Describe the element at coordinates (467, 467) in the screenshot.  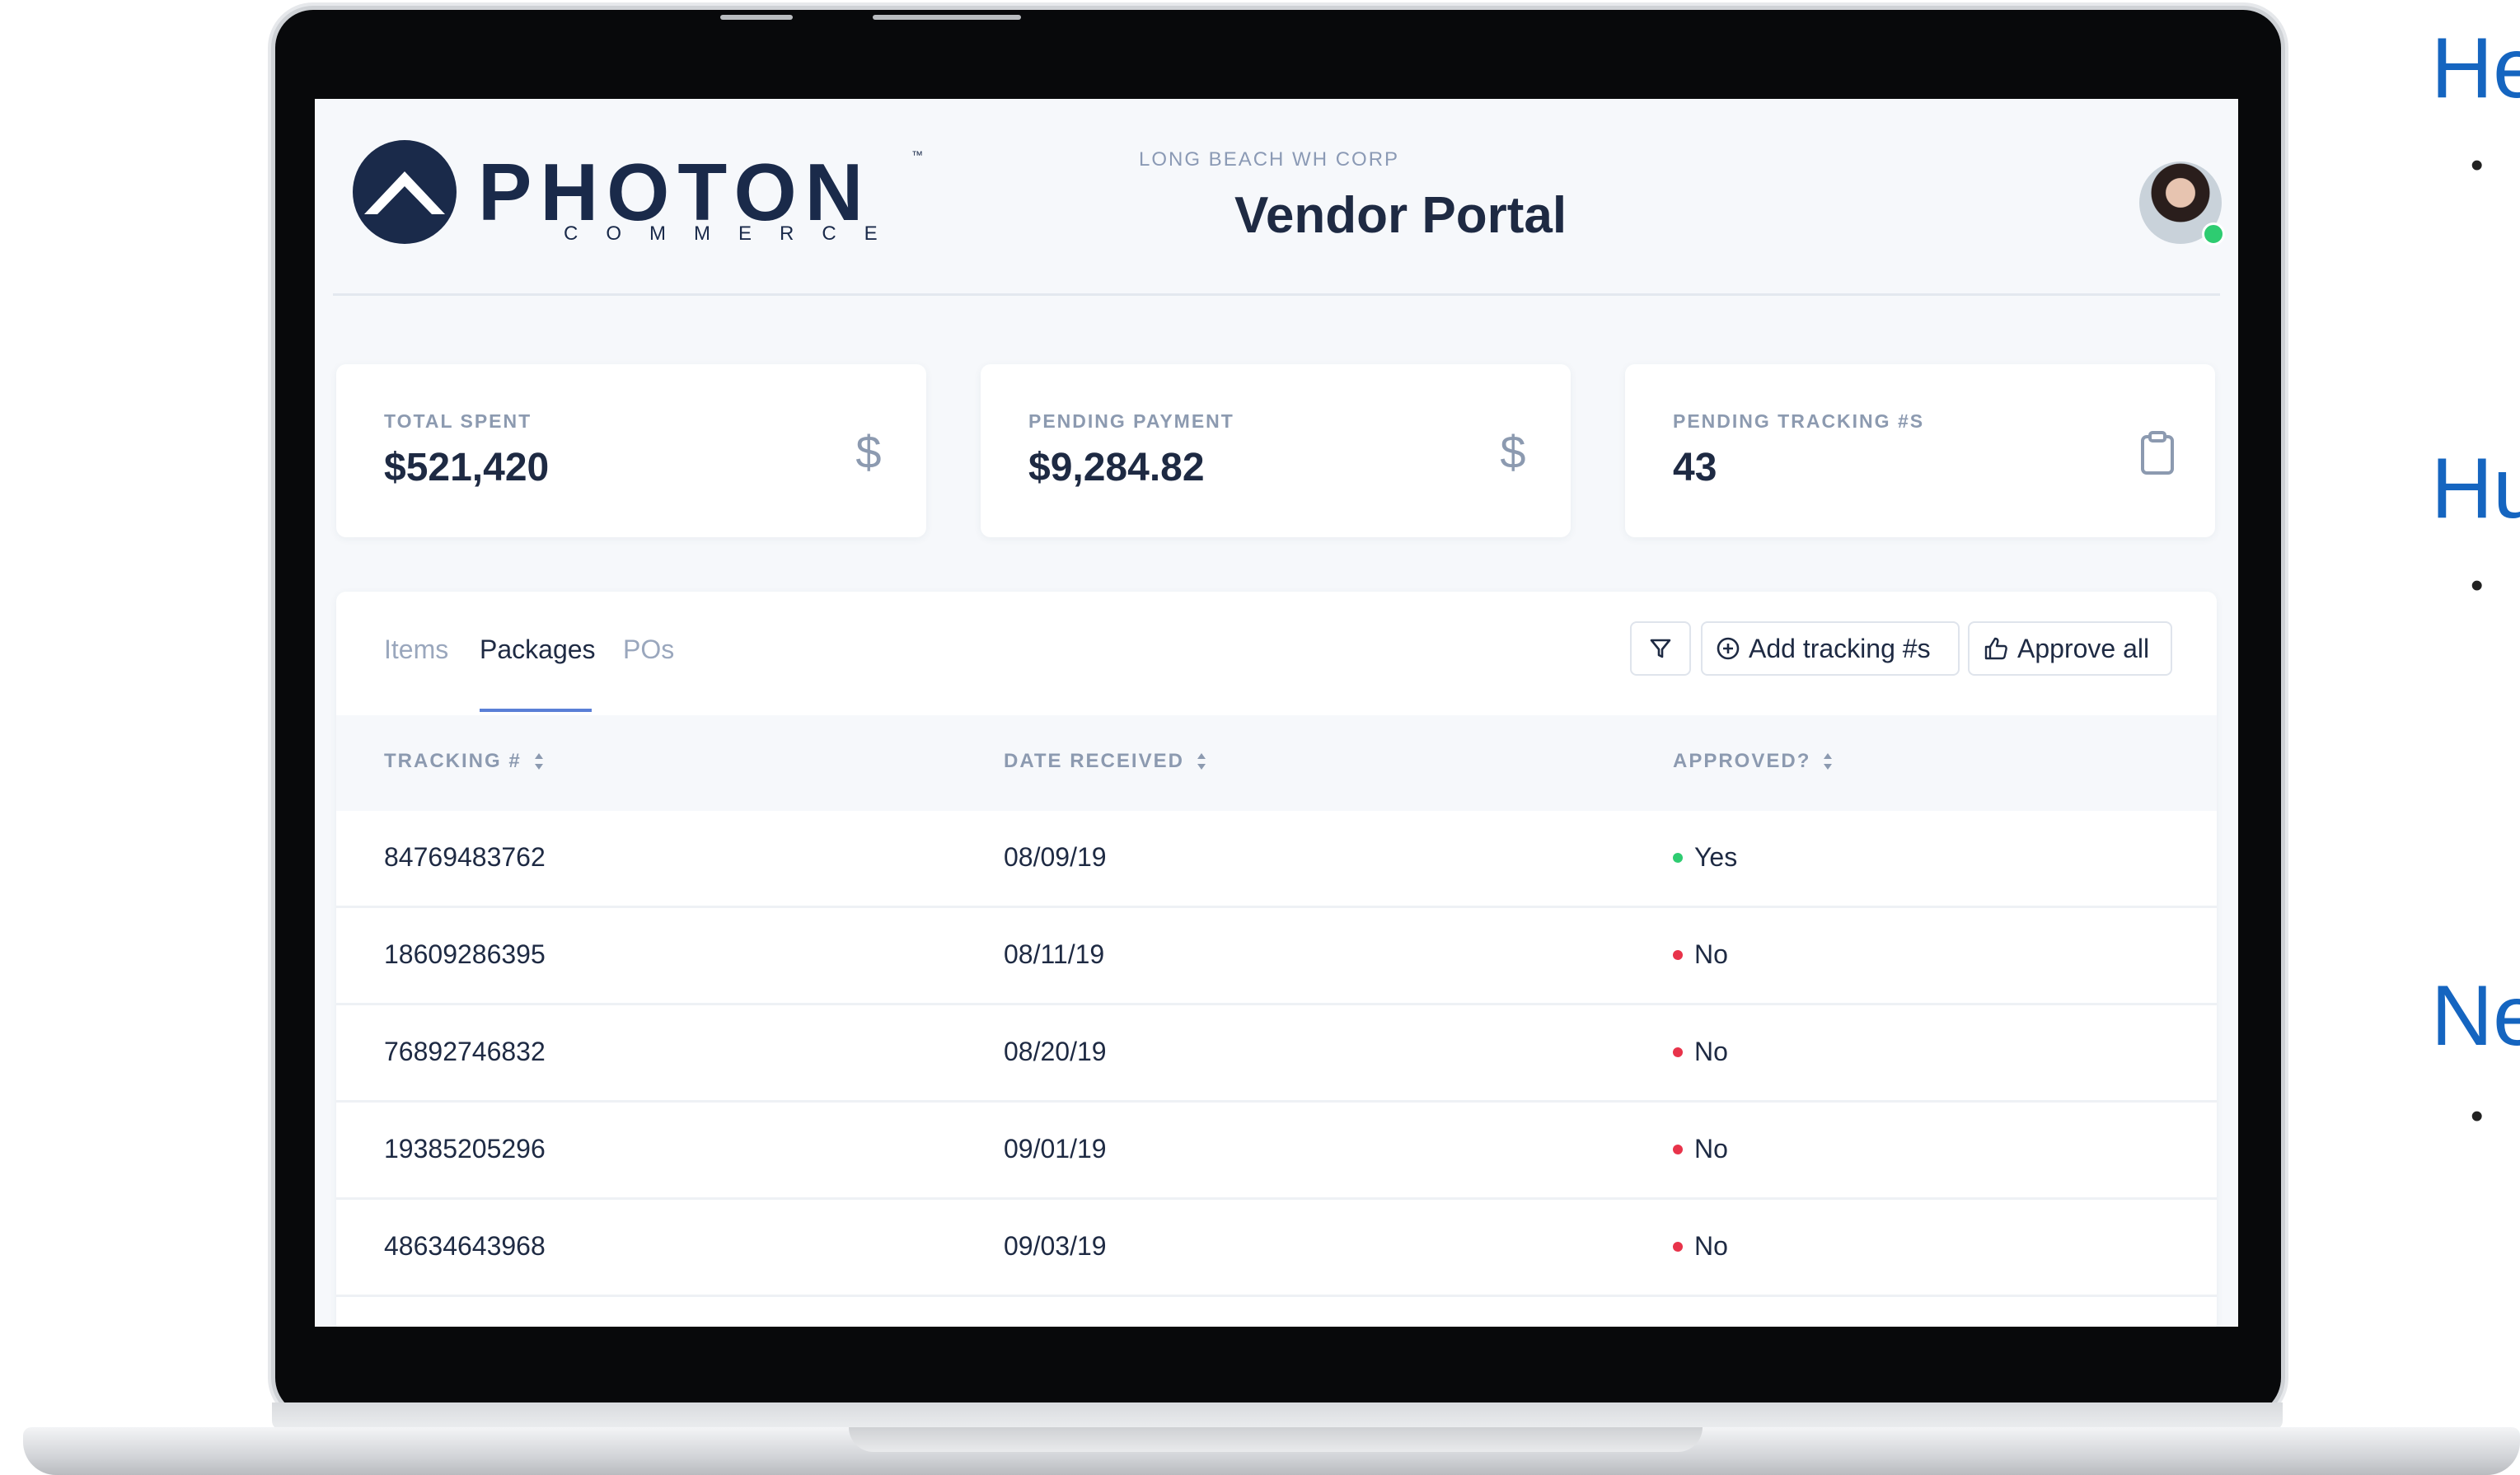
I see `stat-value: $521,420` at that location.